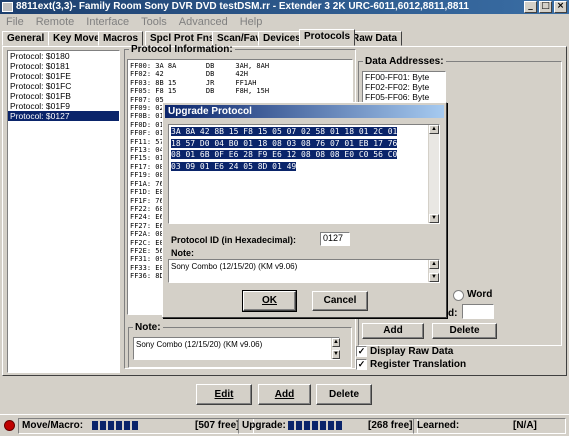  Describe the element at coordinates (182, 49) in the screenshot. I see `protocol-info-legend: Protocol Information:` at that location.